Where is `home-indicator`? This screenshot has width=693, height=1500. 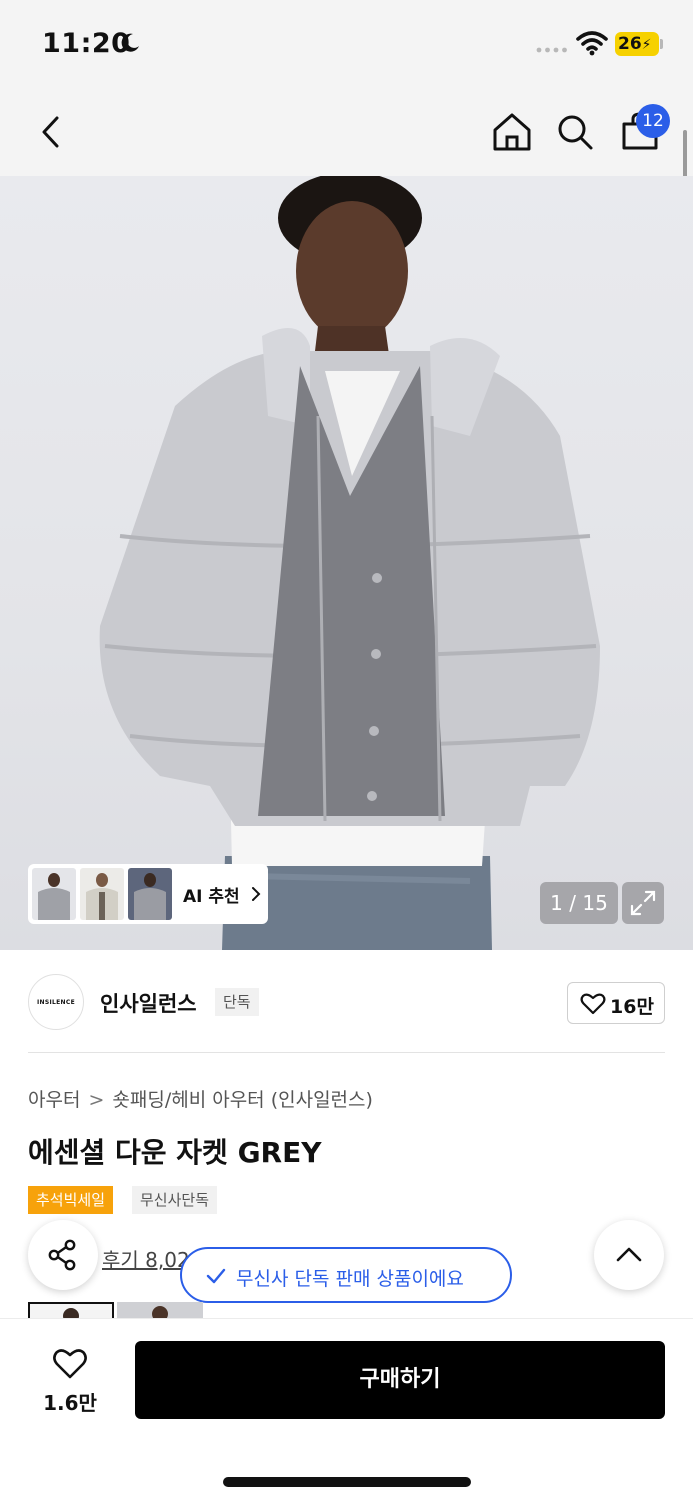 home-indicator is located at coordinates (347, 1482).